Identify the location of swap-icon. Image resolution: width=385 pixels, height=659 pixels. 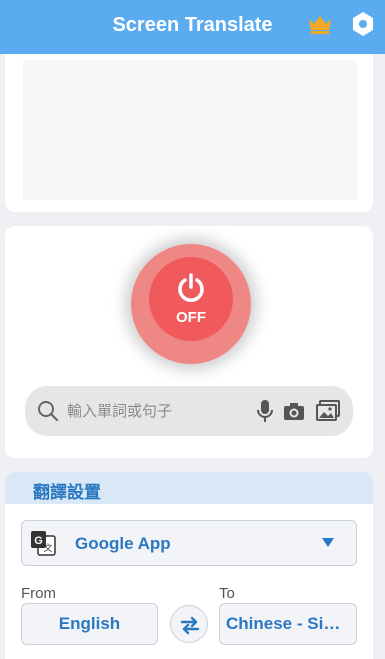
(190, 625).